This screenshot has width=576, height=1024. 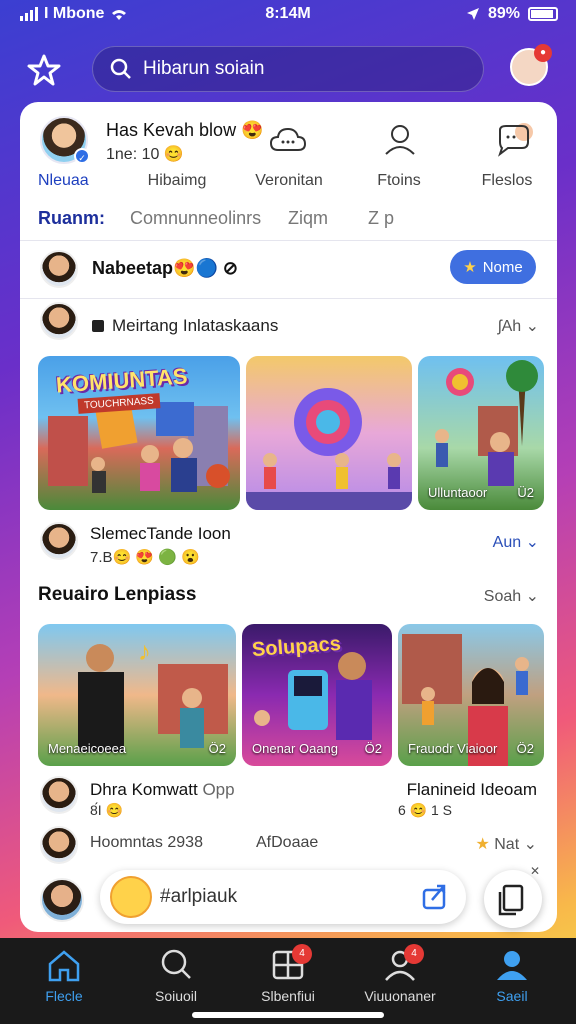 I want to click on gallery-thumb, so click(x=329, y=433).